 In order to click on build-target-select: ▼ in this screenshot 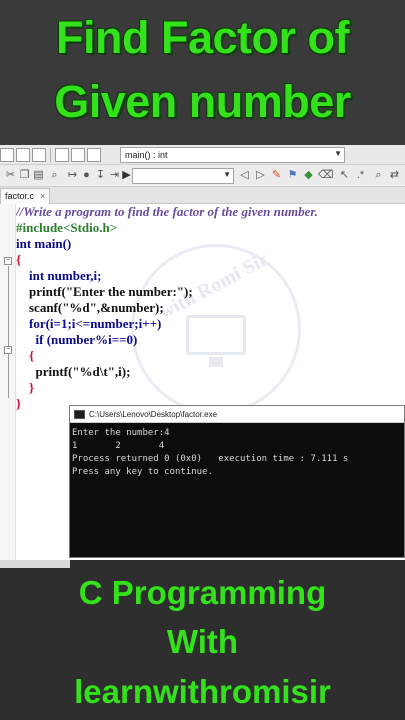, I will do `click(183, 176)`.